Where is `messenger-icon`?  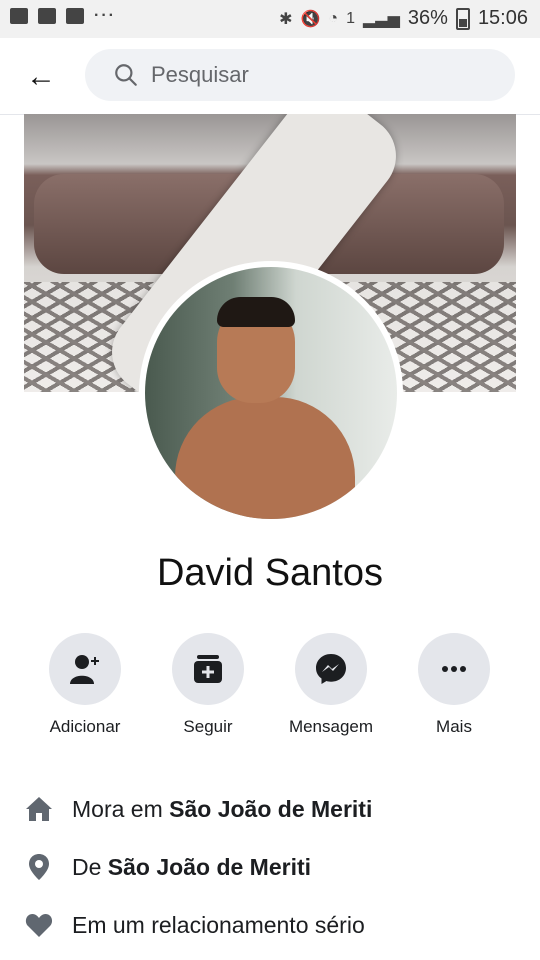
messenger-icon is located at coordinates (331, 669).